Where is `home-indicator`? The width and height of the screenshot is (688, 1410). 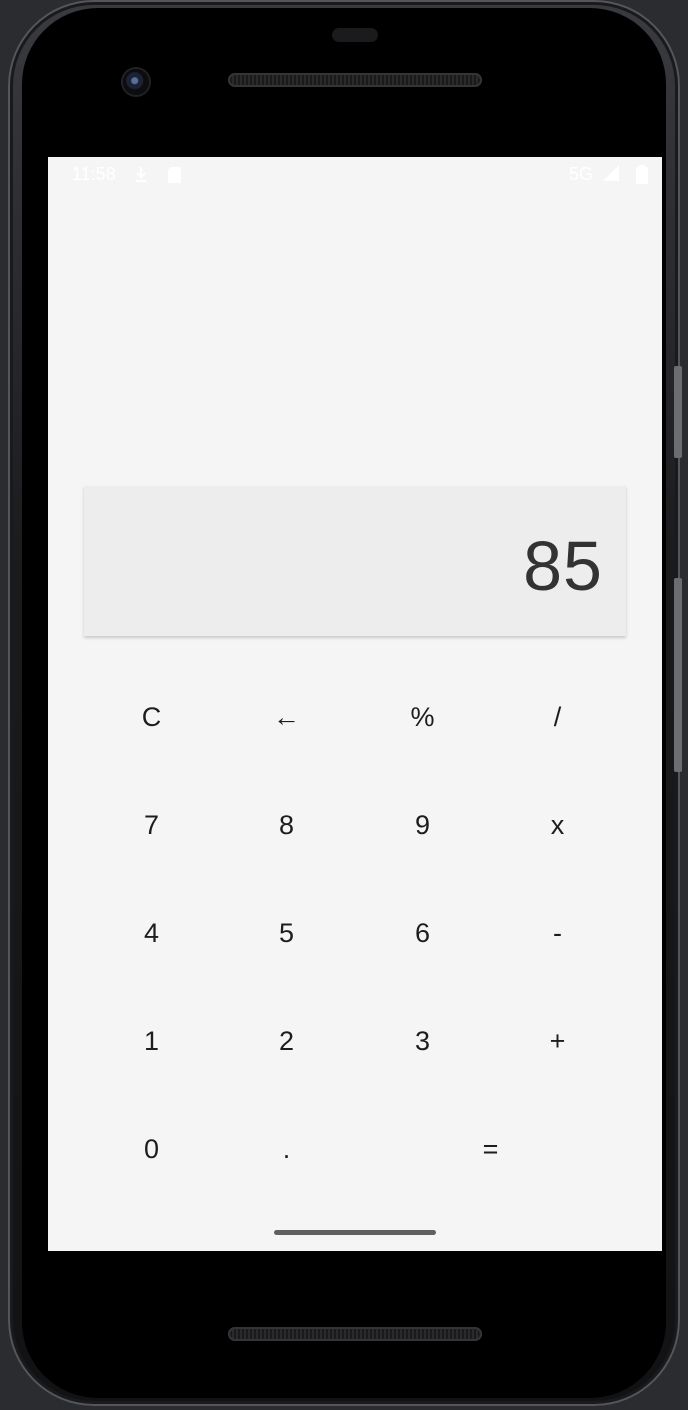
home-indicator is located at coordinates (355, 1232).